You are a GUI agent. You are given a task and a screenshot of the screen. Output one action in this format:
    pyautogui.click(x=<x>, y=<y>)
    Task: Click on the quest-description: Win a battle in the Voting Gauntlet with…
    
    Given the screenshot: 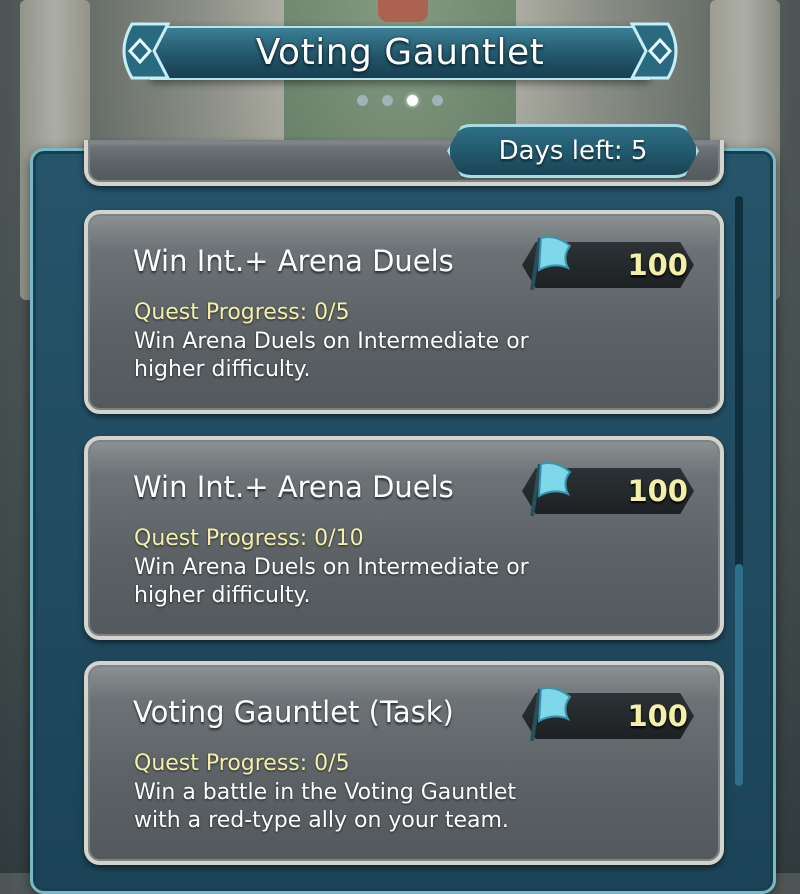 What is the action you would take?
    pyautogui.click(x=325, y=806)
    